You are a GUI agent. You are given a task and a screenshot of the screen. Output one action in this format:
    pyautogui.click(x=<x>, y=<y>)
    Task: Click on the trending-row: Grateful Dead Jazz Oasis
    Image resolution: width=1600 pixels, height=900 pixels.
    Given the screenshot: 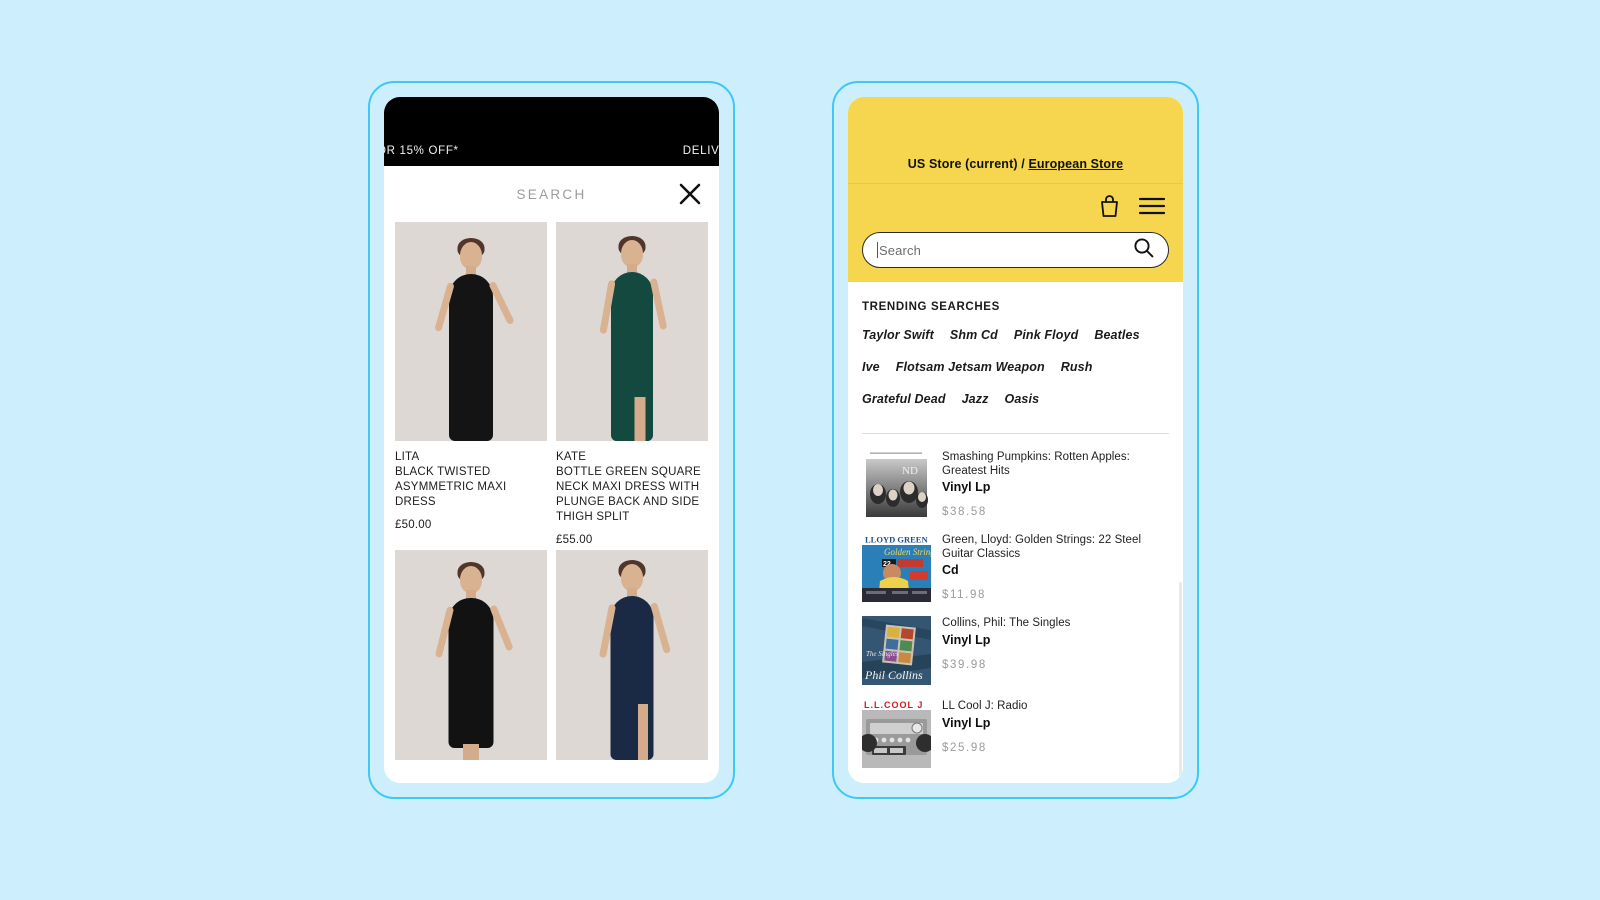 What is the action you would take?
    pyautogui.click(x=1015, y=399)
    